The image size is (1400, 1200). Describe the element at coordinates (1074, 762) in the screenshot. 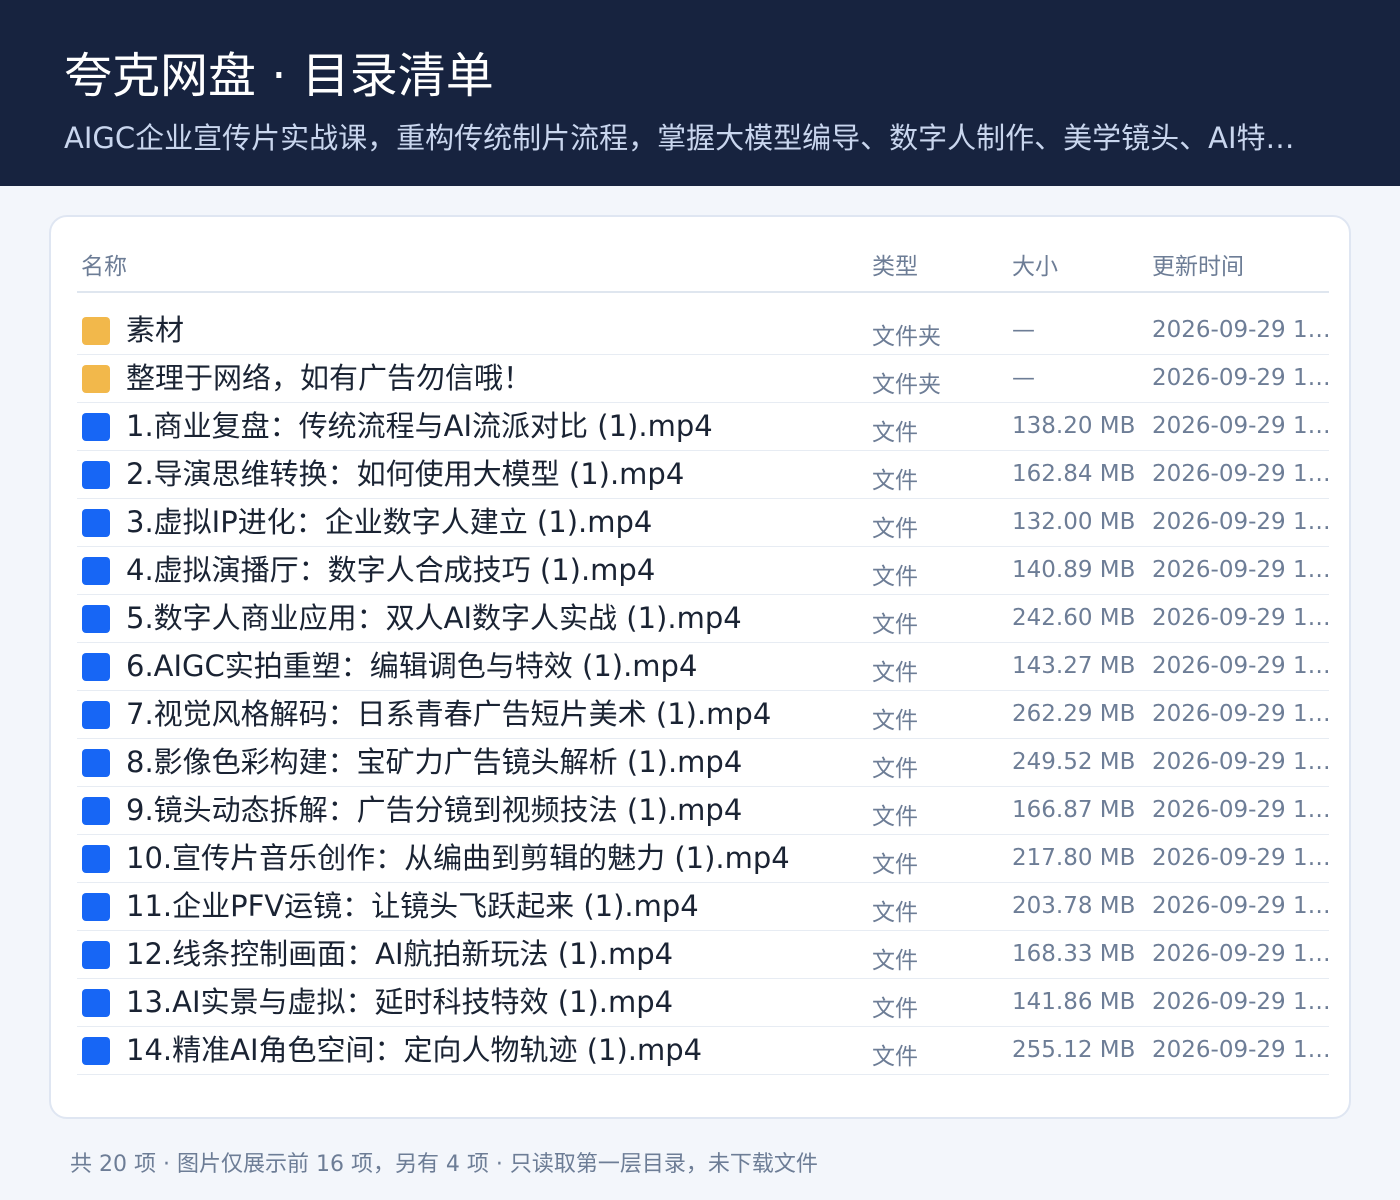

I see `file-size: 249.52 MB` at that location.